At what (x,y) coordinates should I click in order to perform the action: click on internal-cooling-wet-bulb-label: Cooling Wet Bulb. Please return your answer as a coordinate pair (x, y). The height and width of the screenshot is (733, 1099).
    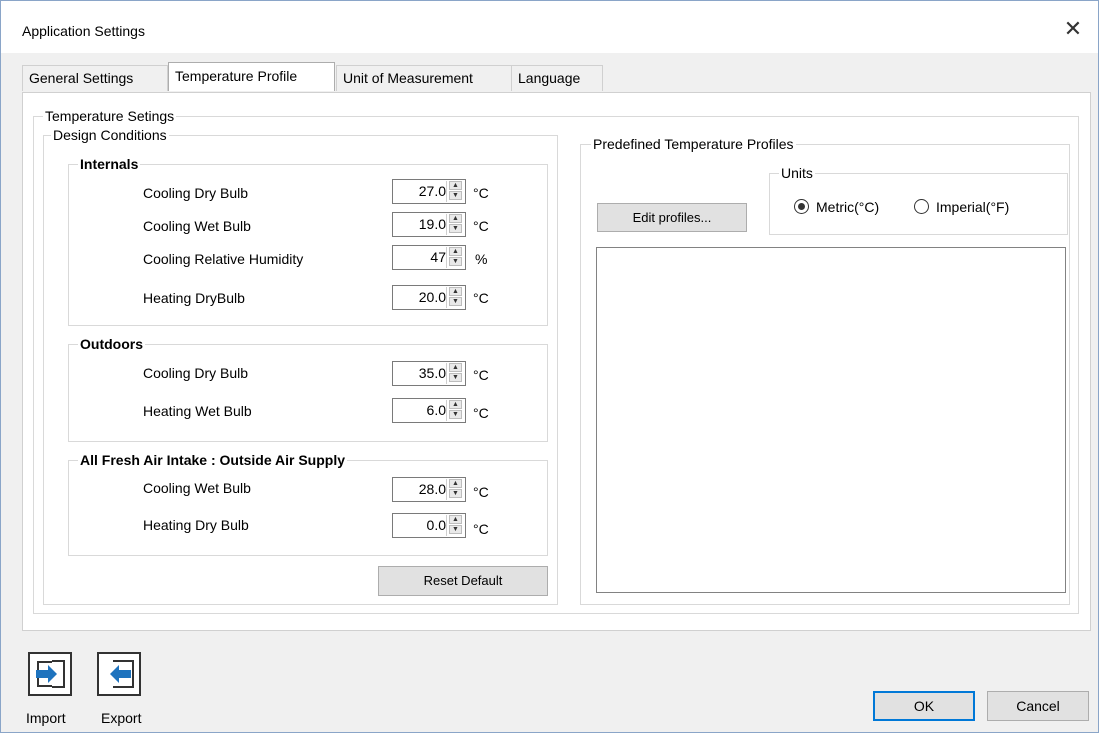
    Looking at the image, I should click on (197, 226).